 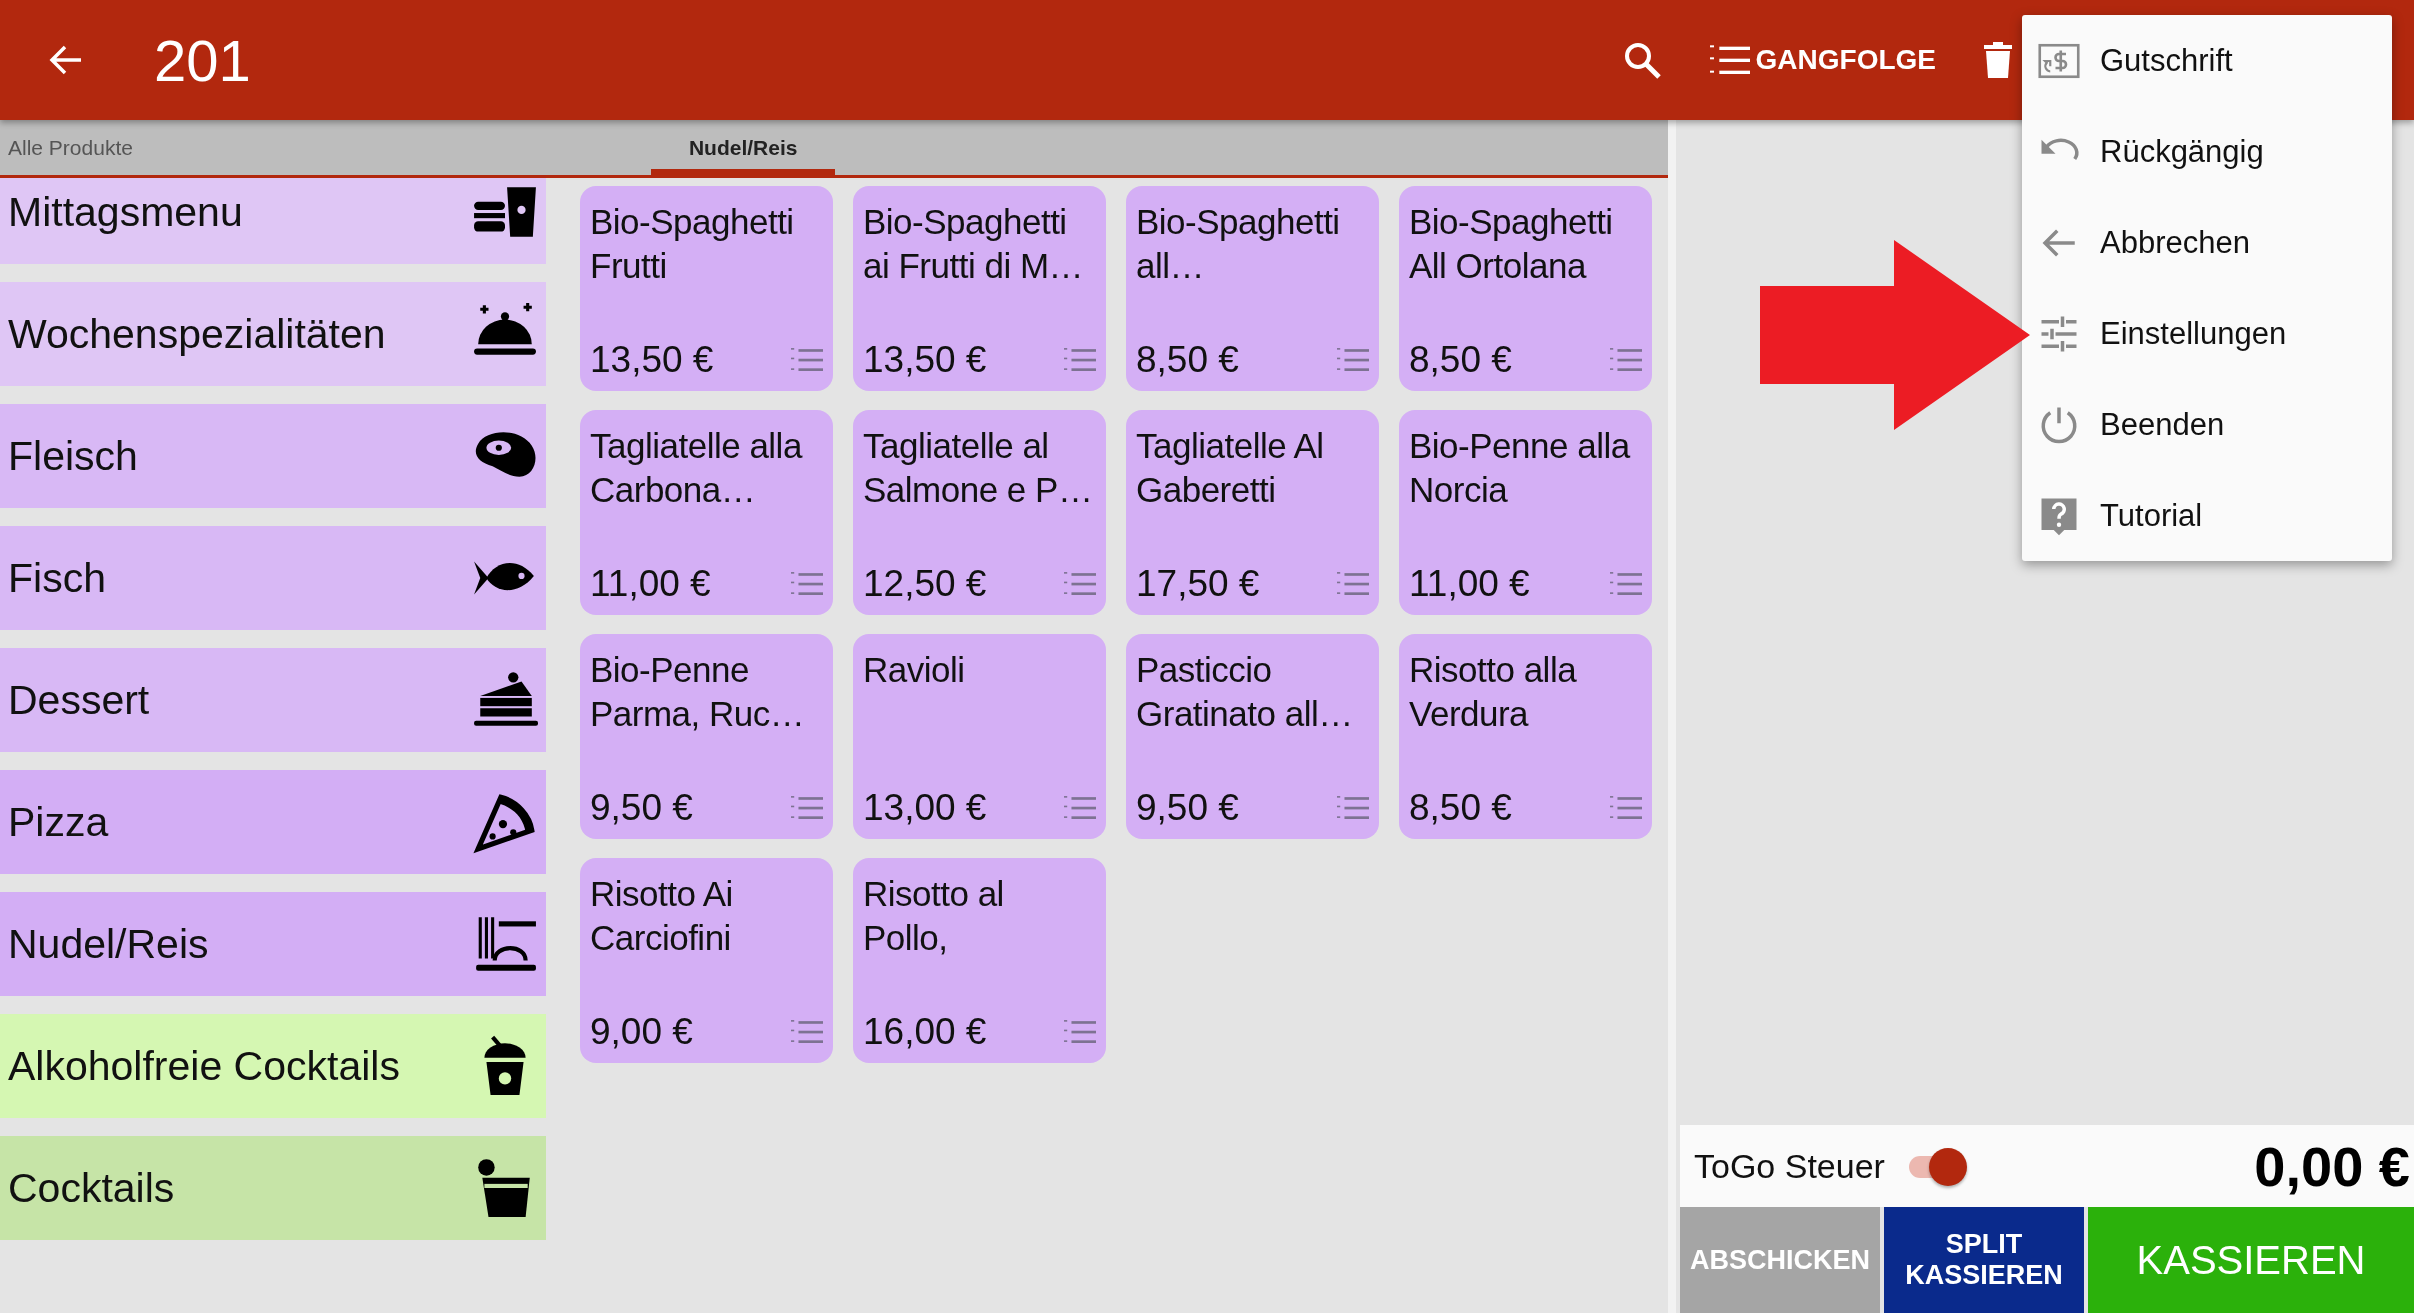 What do you see at coordinates (706, 512) in the screenshot?
I see `product-card: Tagliatelle alla Carbona… 11,00 €` at bounding box center [706, 512].